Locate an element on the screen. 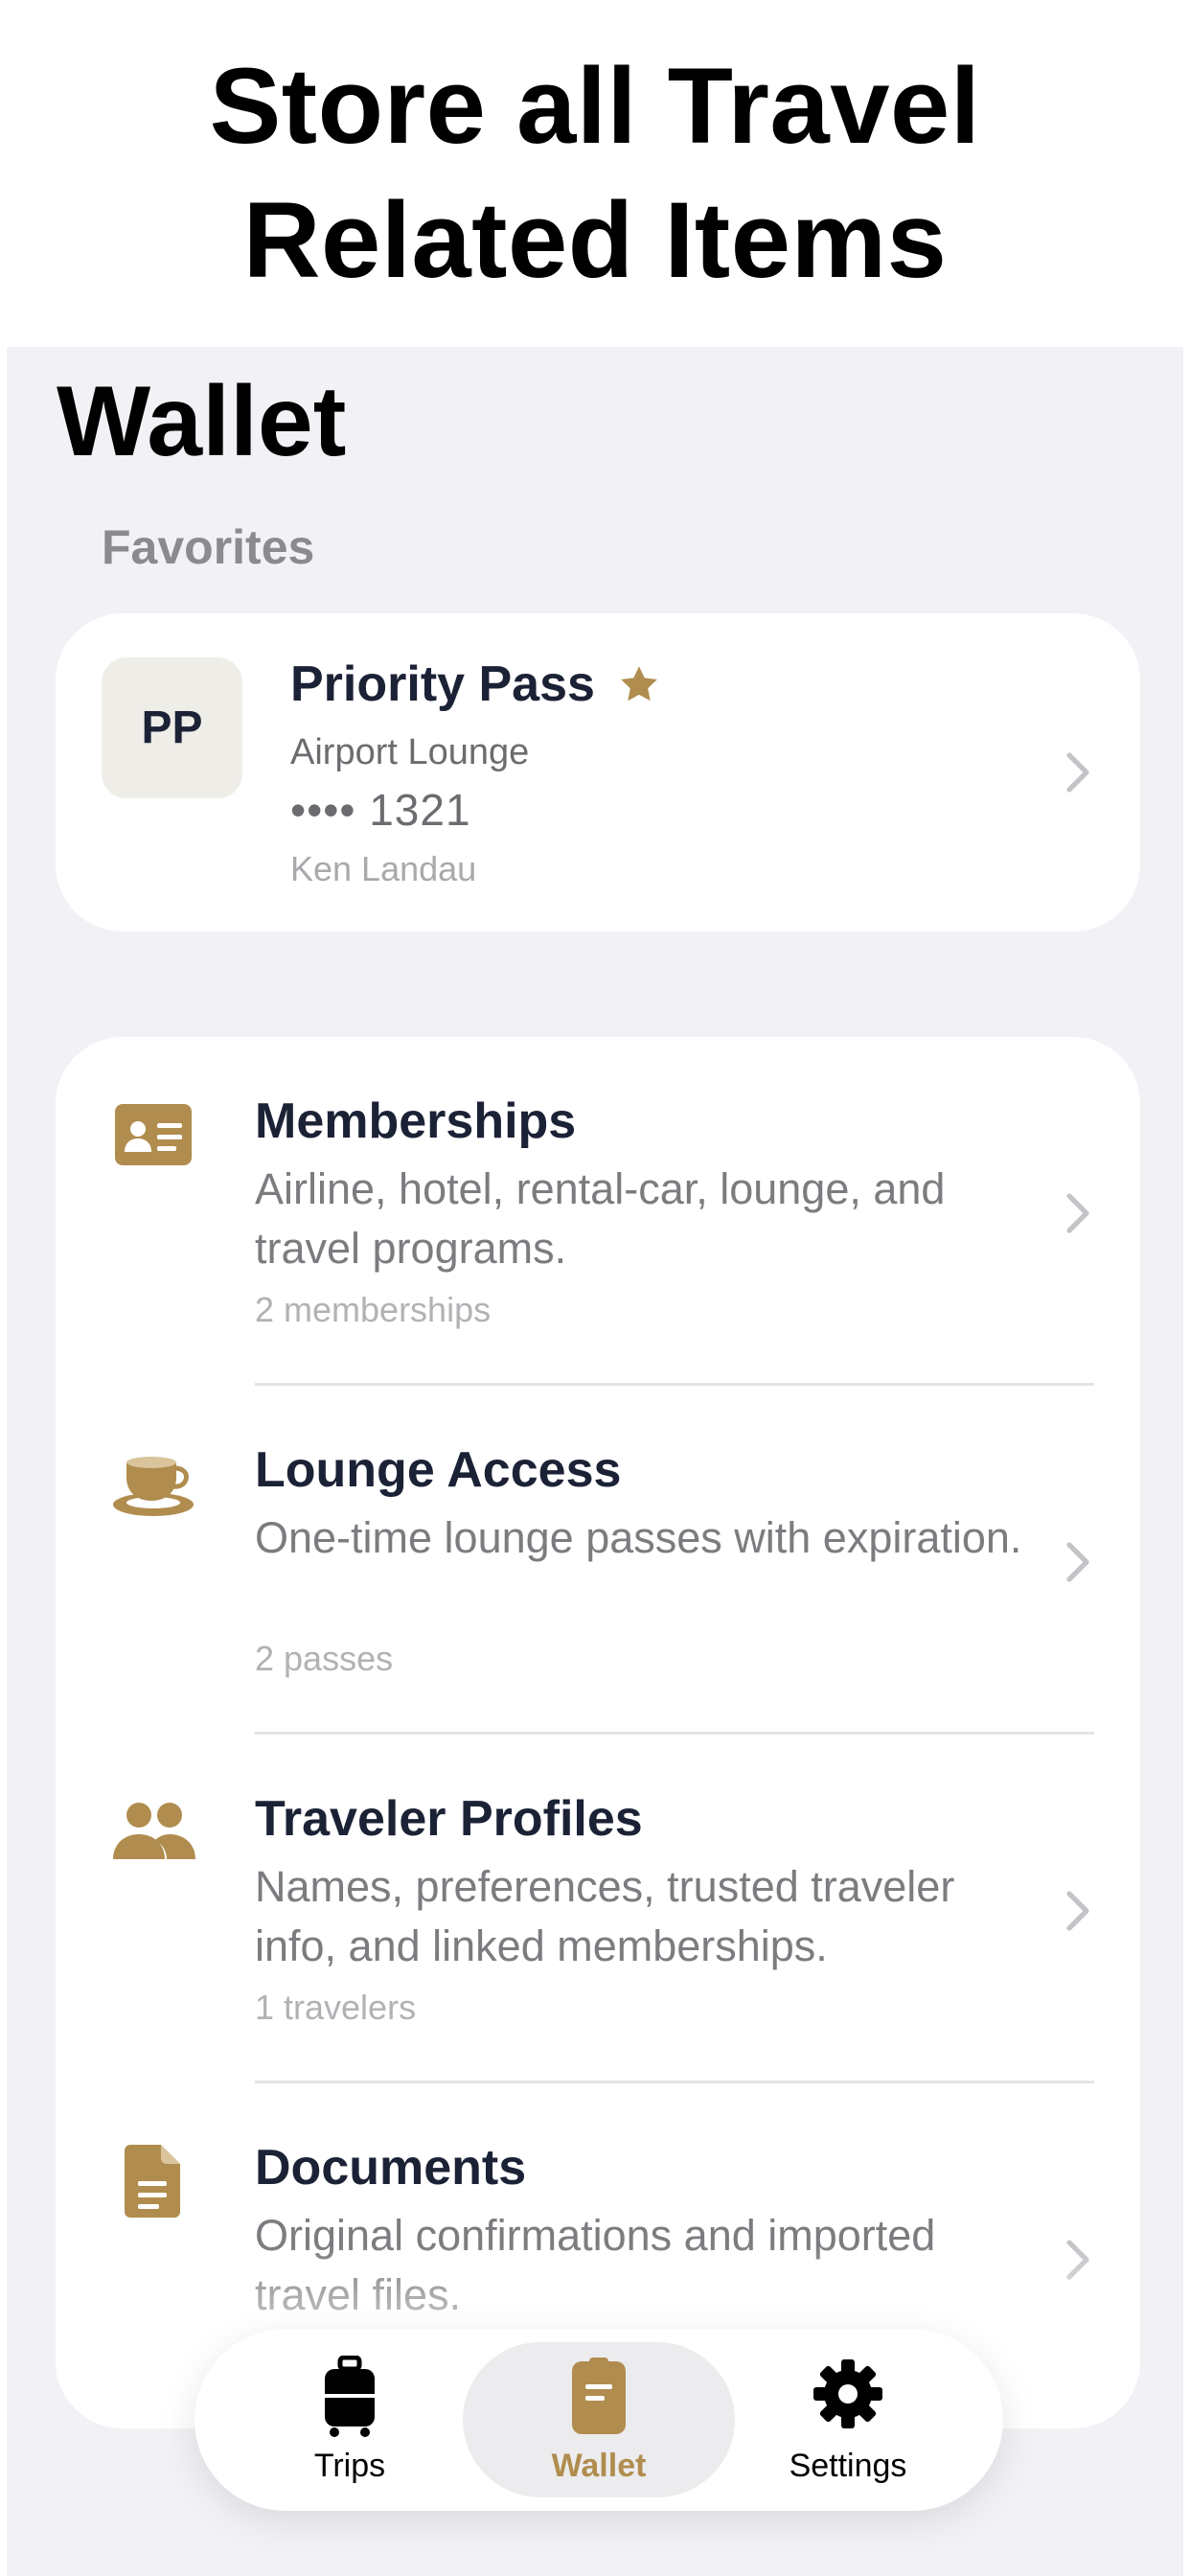 The width and height of the screenshot is (1190, 2576). card-badge: PP is located at coordinates (172, 727).